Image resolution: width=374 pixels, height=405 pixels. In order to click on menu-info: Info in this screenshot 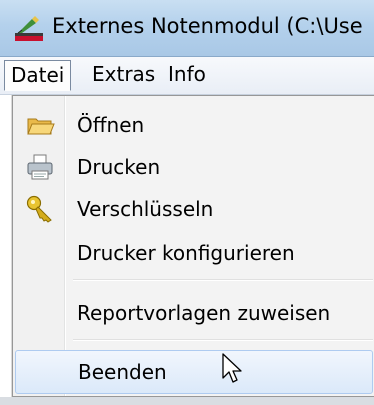, I will do `click(187, 75)`.